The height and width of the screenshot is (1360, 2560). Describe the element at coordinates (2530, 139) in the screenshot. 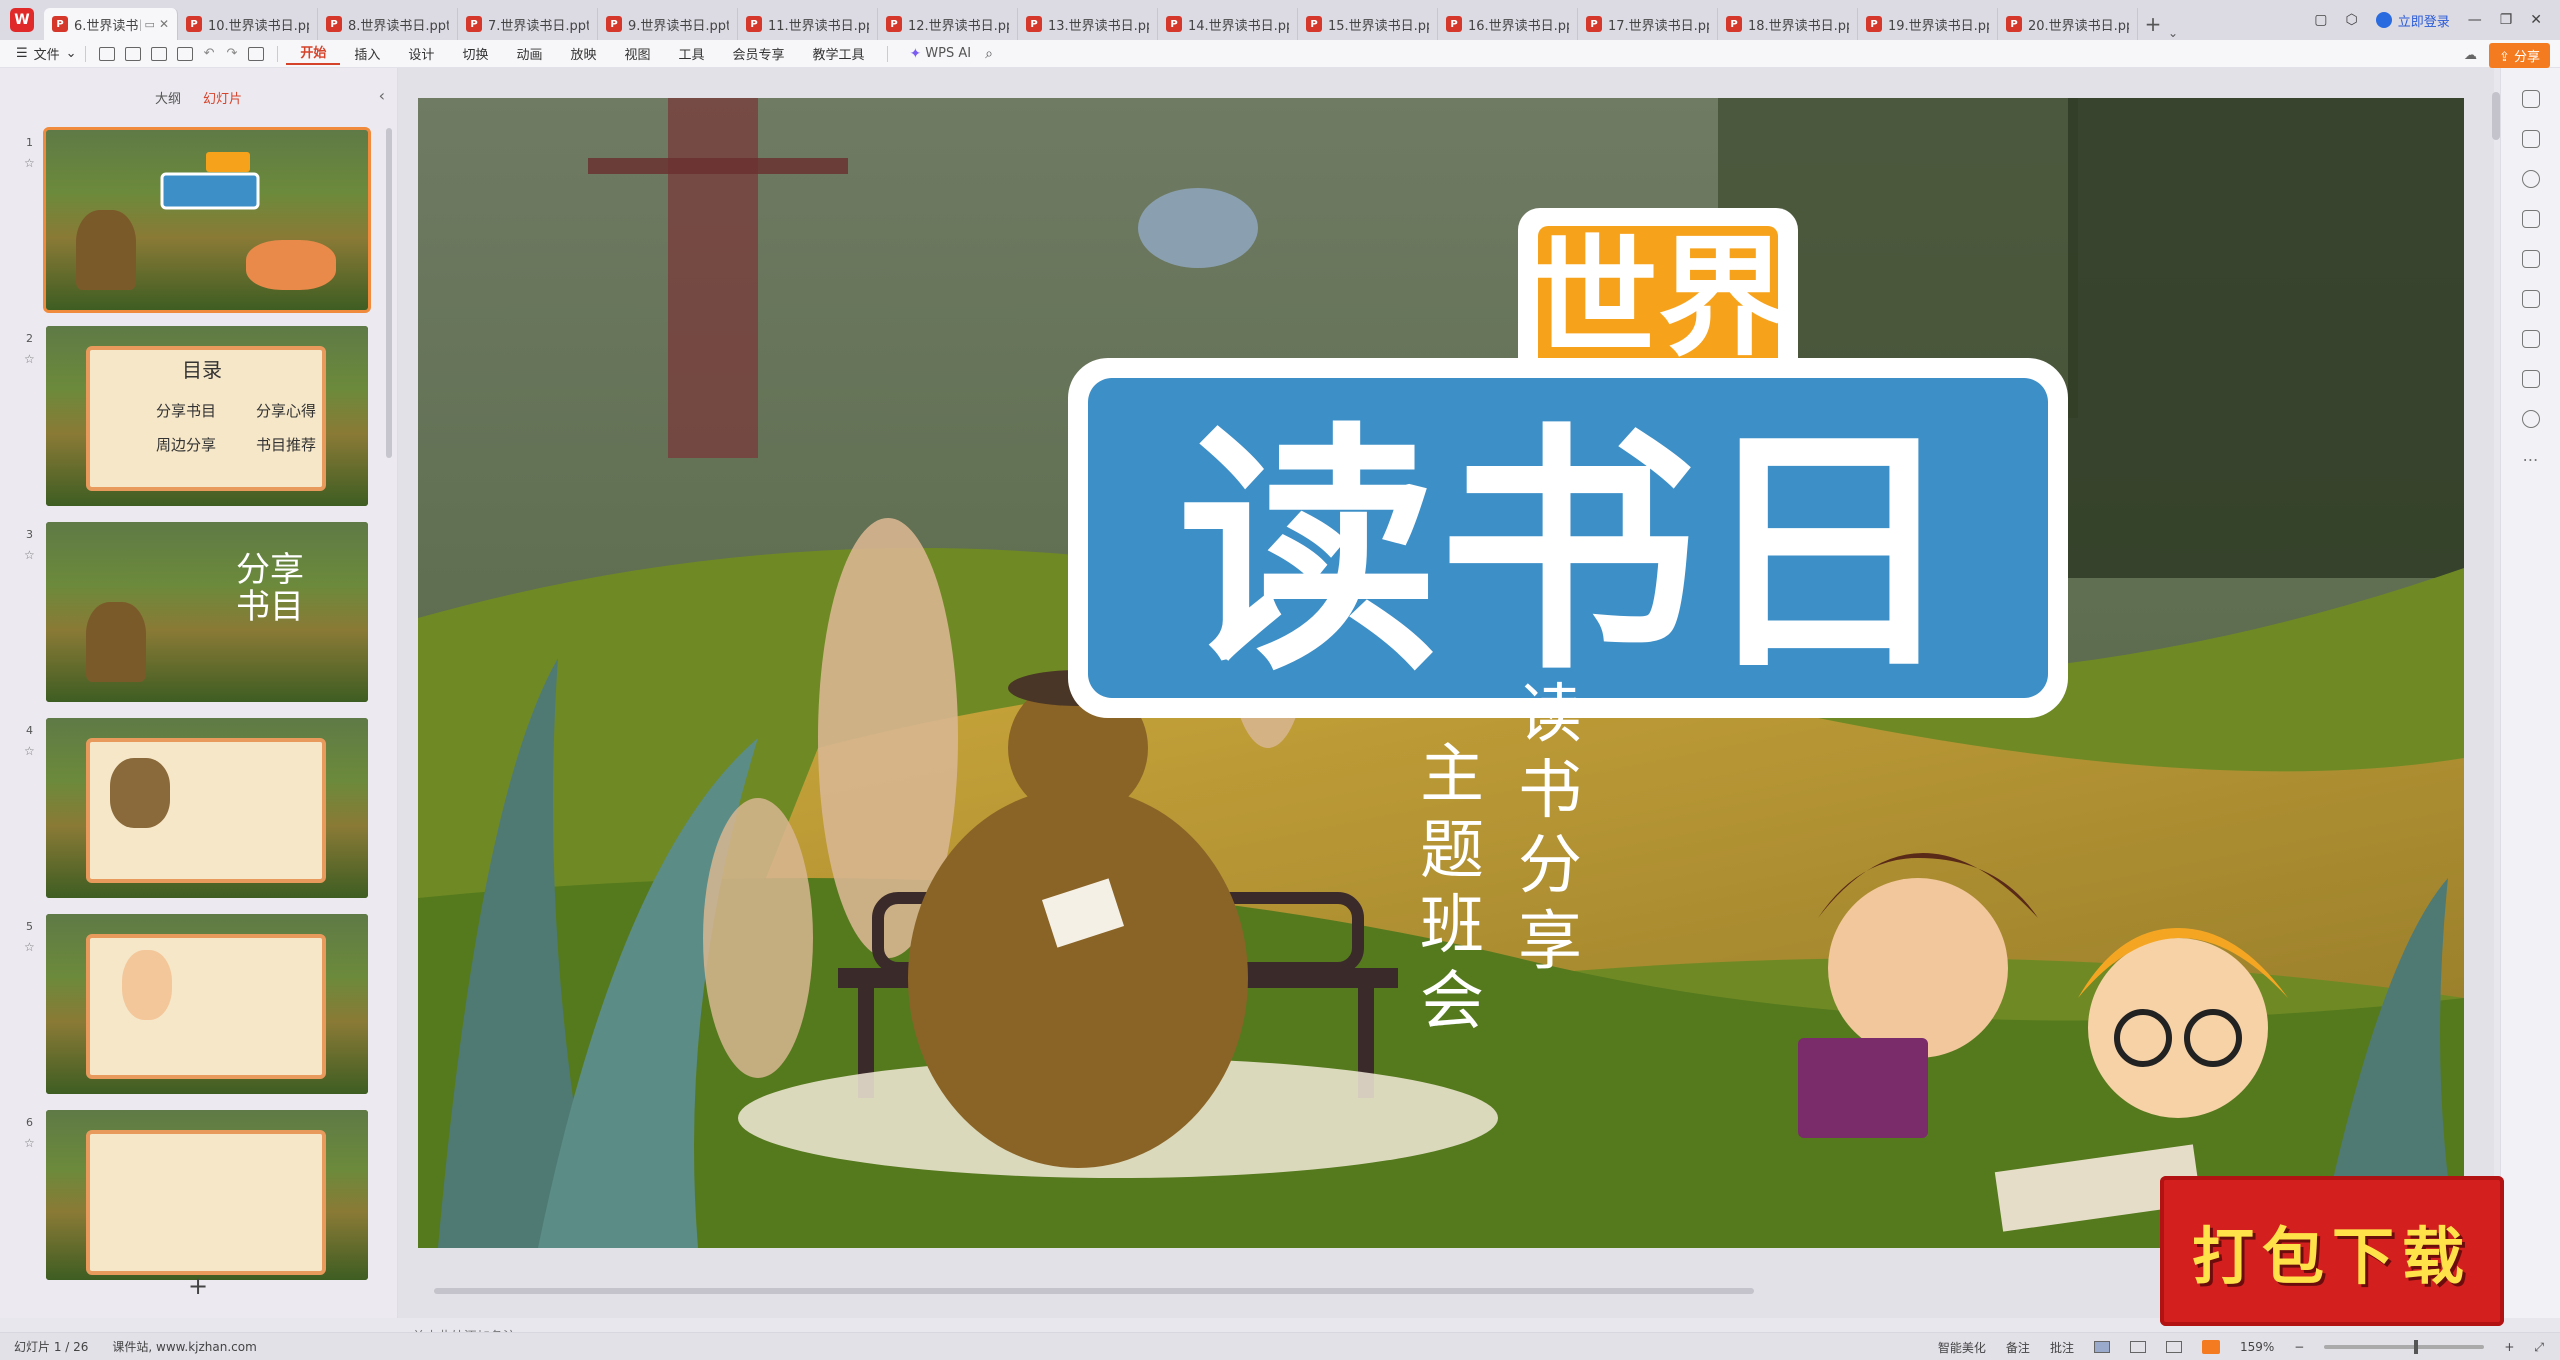

I see `cursor-icon` at that location.